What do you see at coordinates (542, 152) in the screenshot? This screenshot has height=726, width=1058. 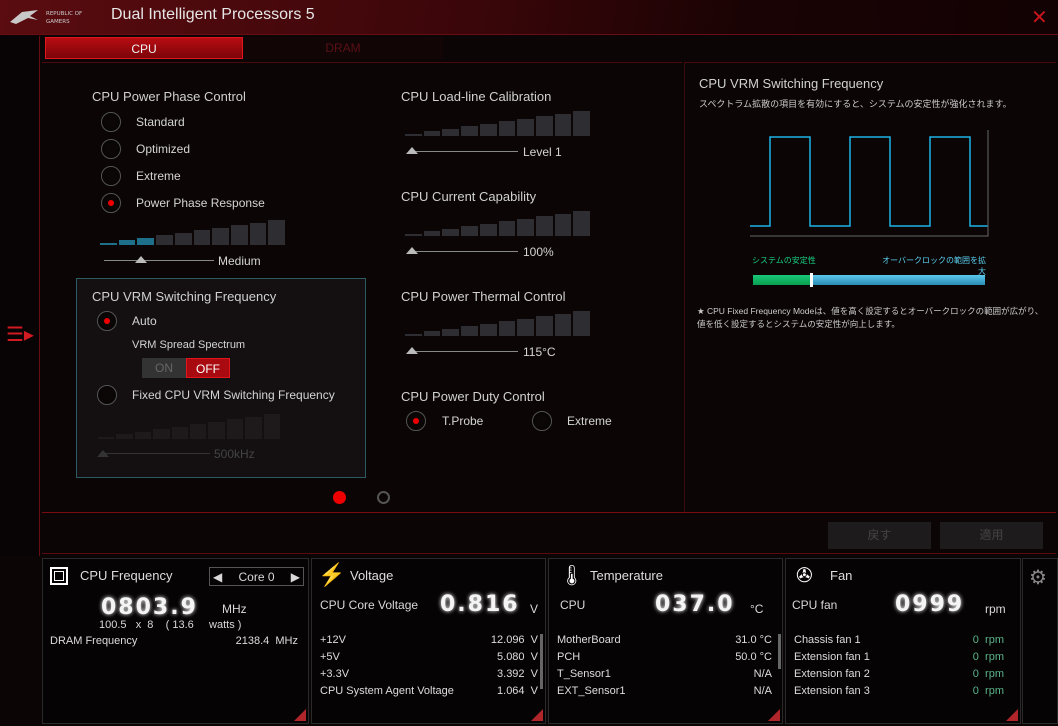 I see `llc-value: Level 1` at bounding box center [542, 152].